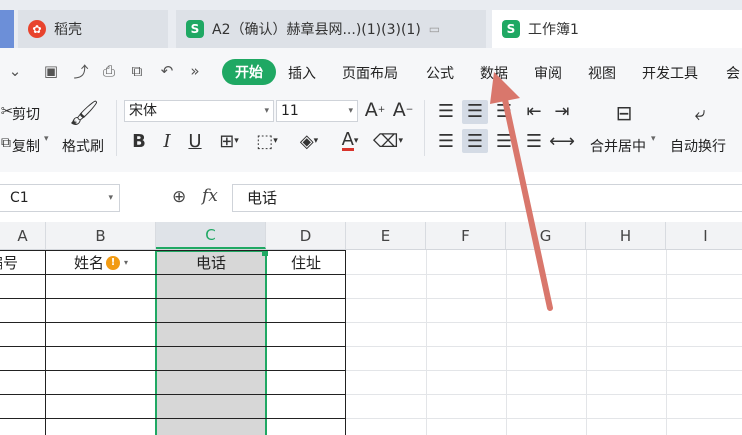 This screenshot has width=742, height=435. What do you see at coordinates (317, 111) in the screenshot?
I see `font-size-select: 11 ▾` at bounding box center [317, 111].